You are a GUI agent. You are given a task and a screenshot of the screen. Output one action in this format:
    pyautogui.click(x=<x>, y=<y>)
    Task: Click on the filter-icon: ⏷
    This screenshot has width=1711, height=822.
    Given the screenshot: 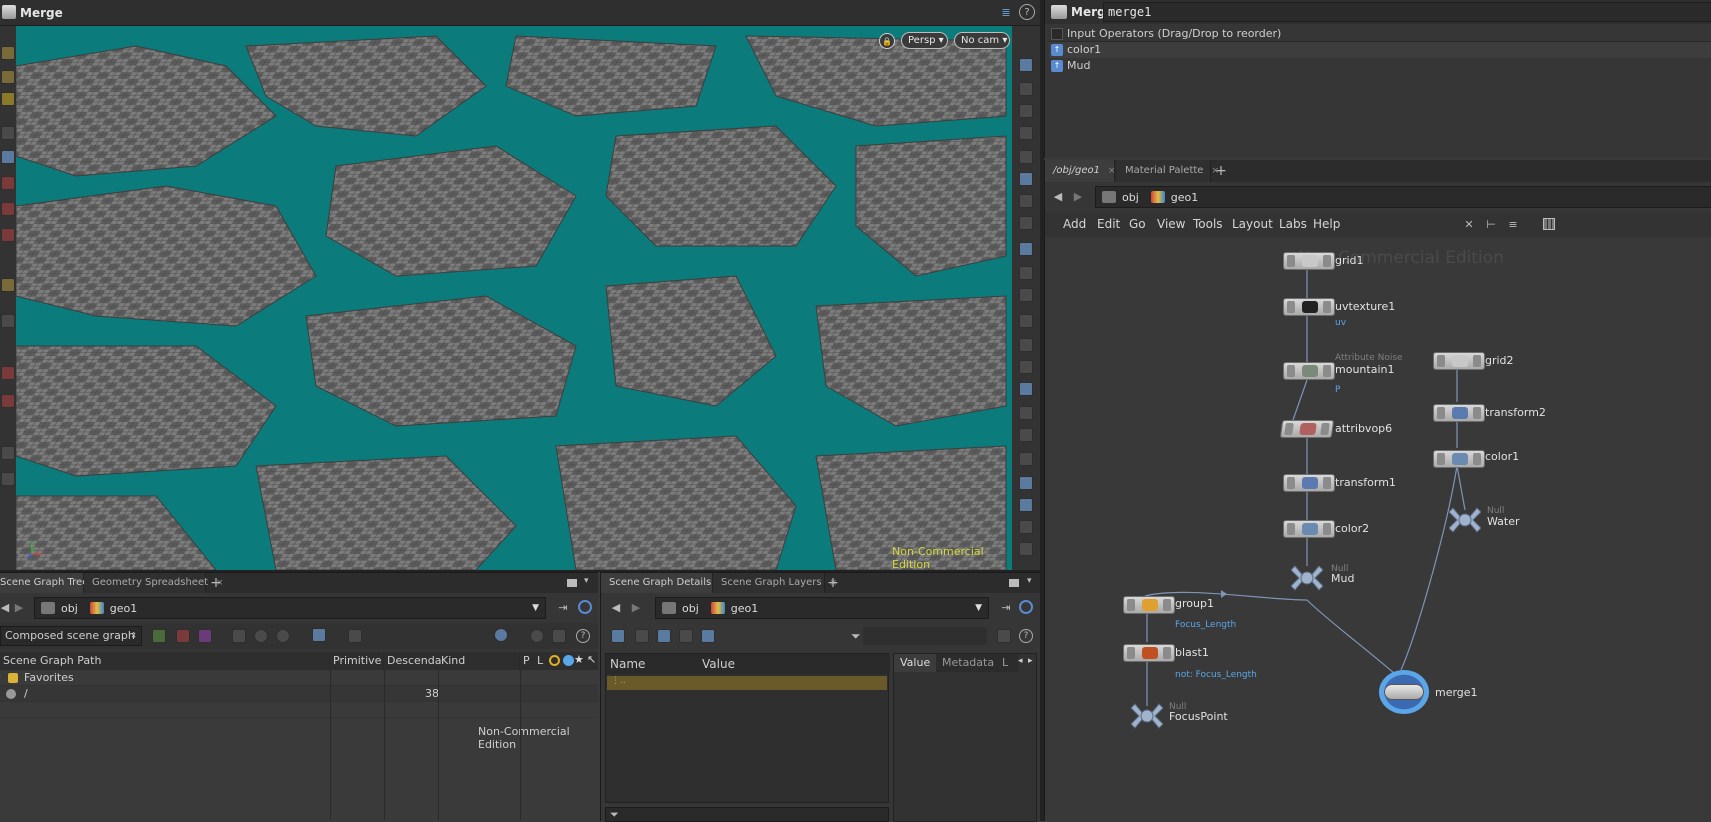 What is the action you would take?
    pyautogui.click(x=856, y=636)
    